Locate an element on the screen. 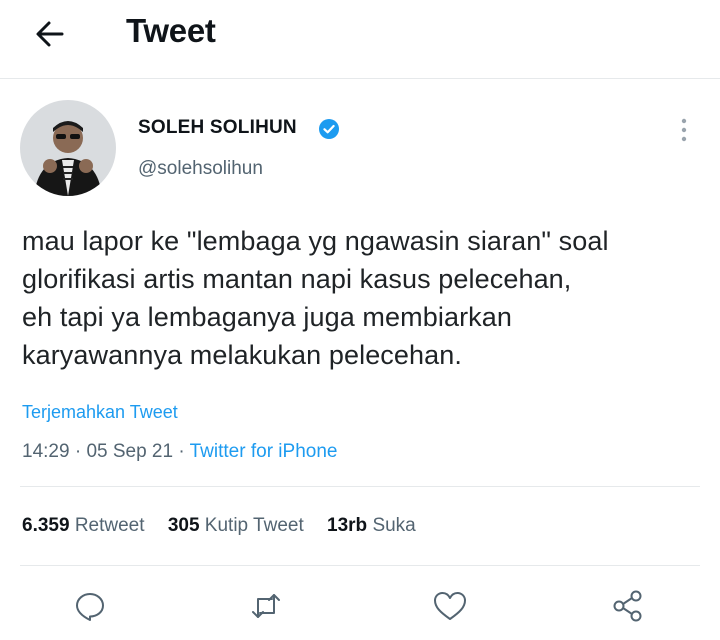 This screenshot has width=720, height=640. reply-icon is located at coordinates (90, 607).